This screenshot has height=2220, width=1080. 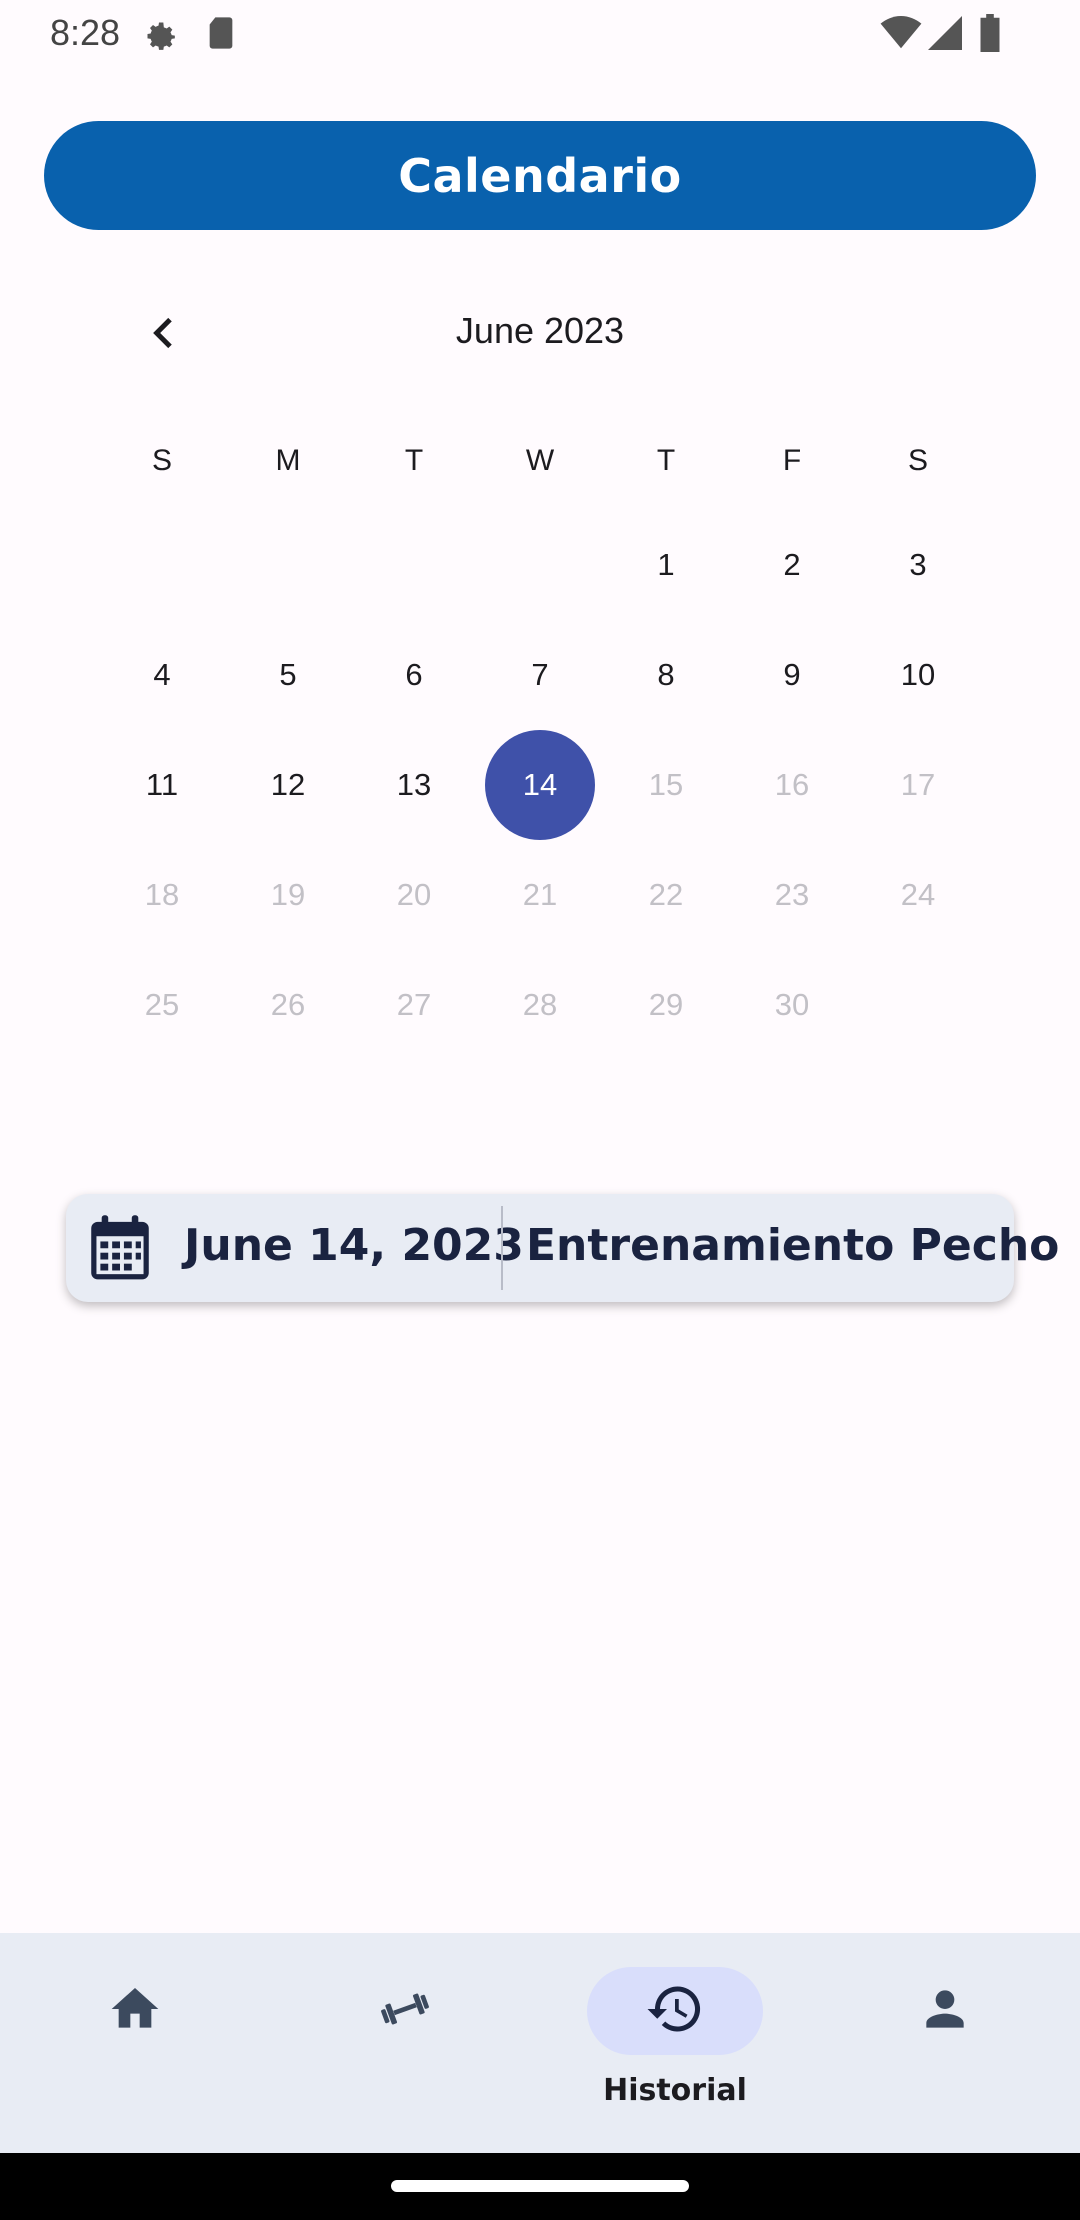 I want to click on page-title: Calendario, so click(x=540, y=175).